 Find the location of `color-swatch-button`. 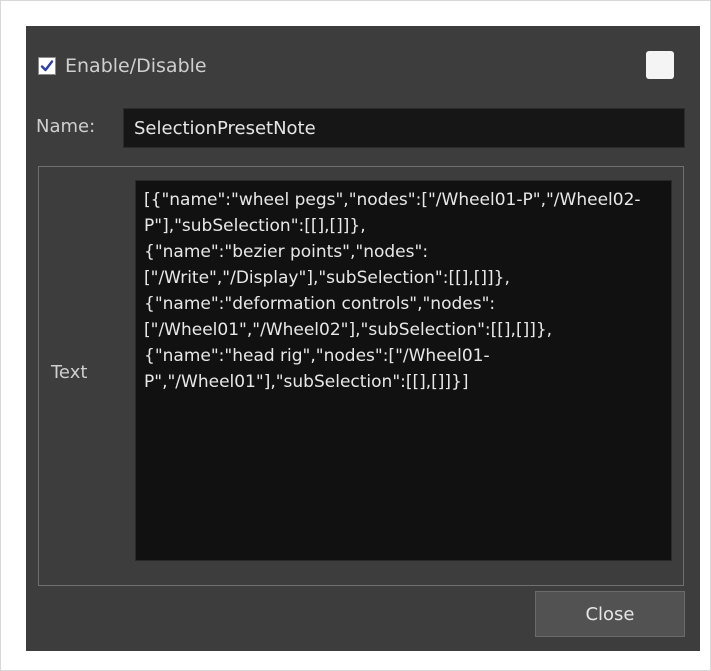

color-swatch-button is located at coordinates (660, 65).